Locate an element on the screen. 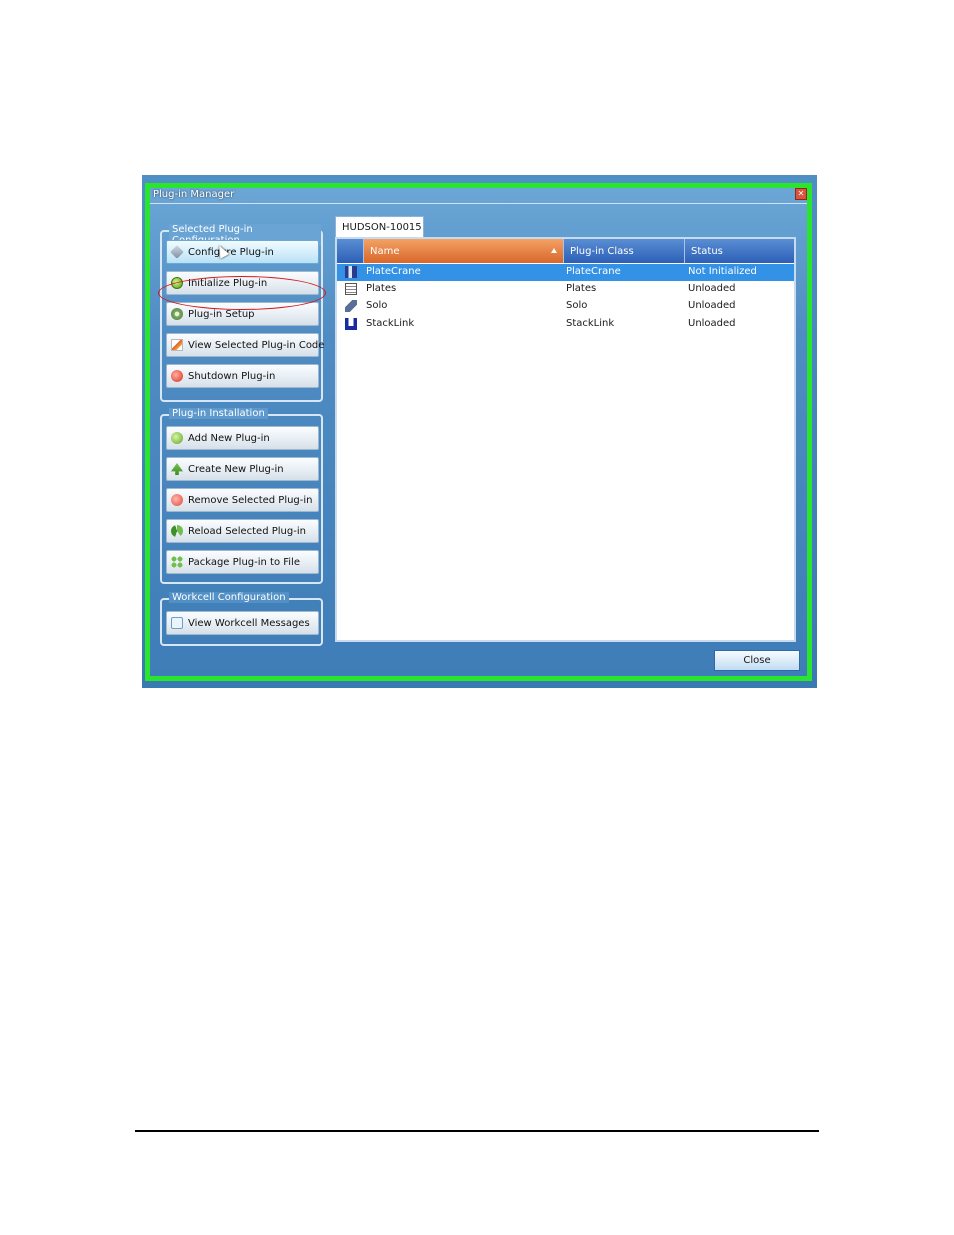 This screenshot has width=954, height=1235. cell-class: StackLink is located at coordinates (590, 323).